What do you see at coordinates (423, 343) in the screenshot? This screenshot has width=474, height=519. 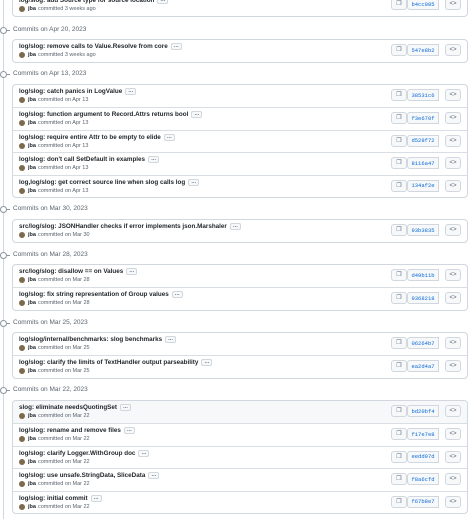 I see `commit-sha-link: 06264b7` at bounding box center [423, 343].